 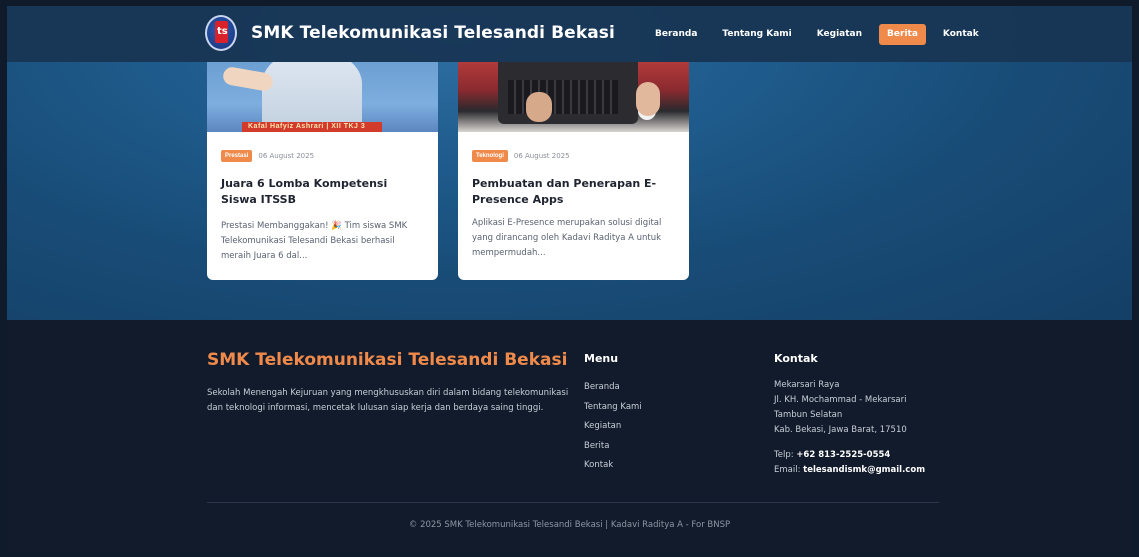 I want to click on footer-link-kegiatan: Kegiatan, so click(x=613, y=427).